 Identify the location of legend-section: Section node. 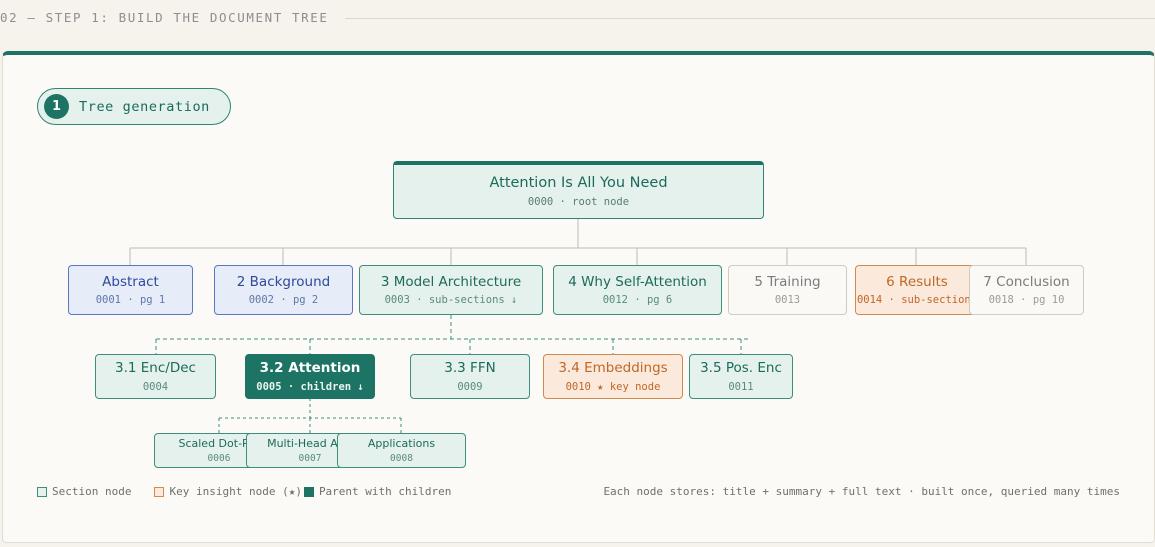
(84, 491).